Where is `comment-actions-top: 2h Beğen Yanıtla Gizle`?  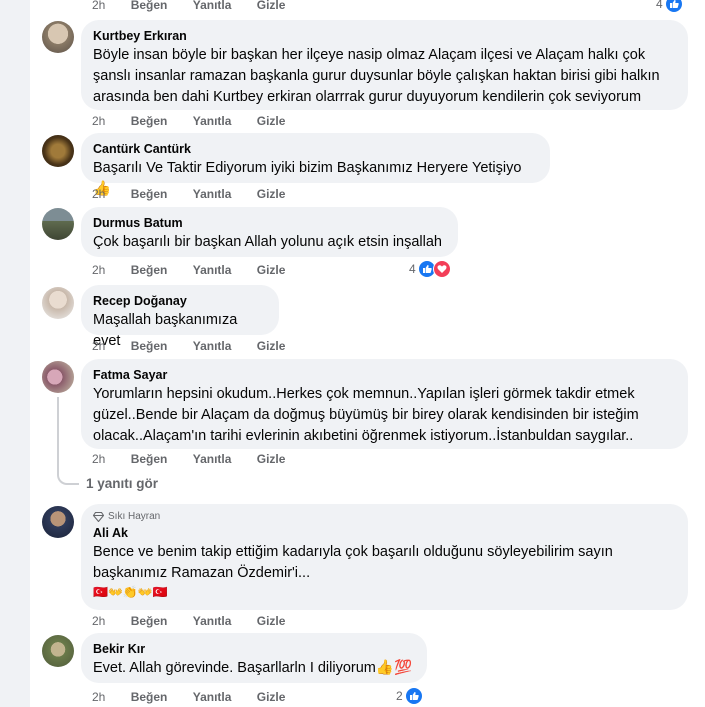 comment-actions-top: 2h Beğen Yanıtla Gizle is located at coordinates (199, 6).